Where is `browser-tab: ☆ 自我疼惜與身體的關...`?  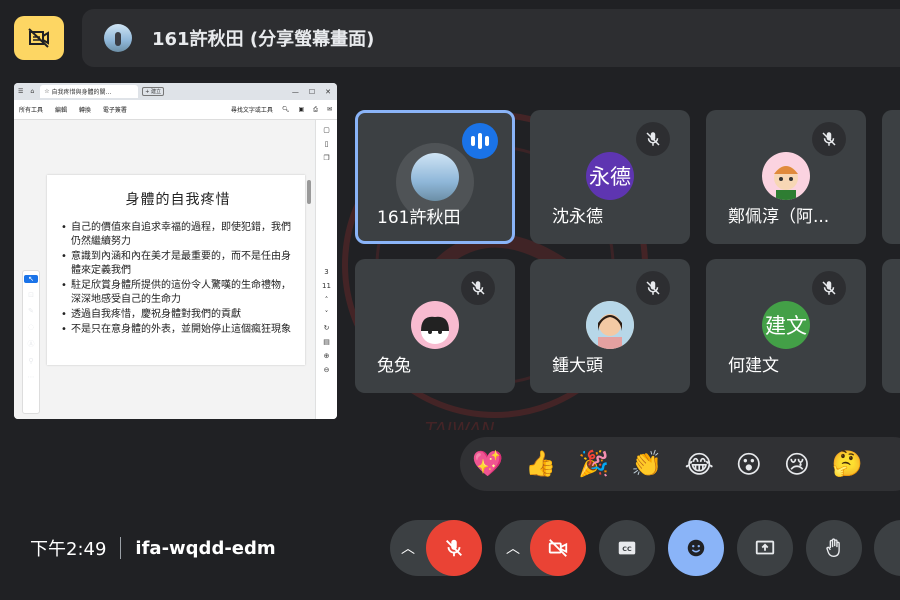 browser-tab: ☆ 自我疼惜與身體的關... is located at coordinates (89, 91).